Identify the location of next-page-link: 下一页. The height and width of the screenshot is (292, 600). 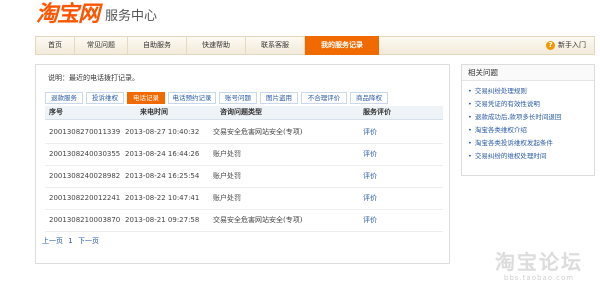
(88, 241).